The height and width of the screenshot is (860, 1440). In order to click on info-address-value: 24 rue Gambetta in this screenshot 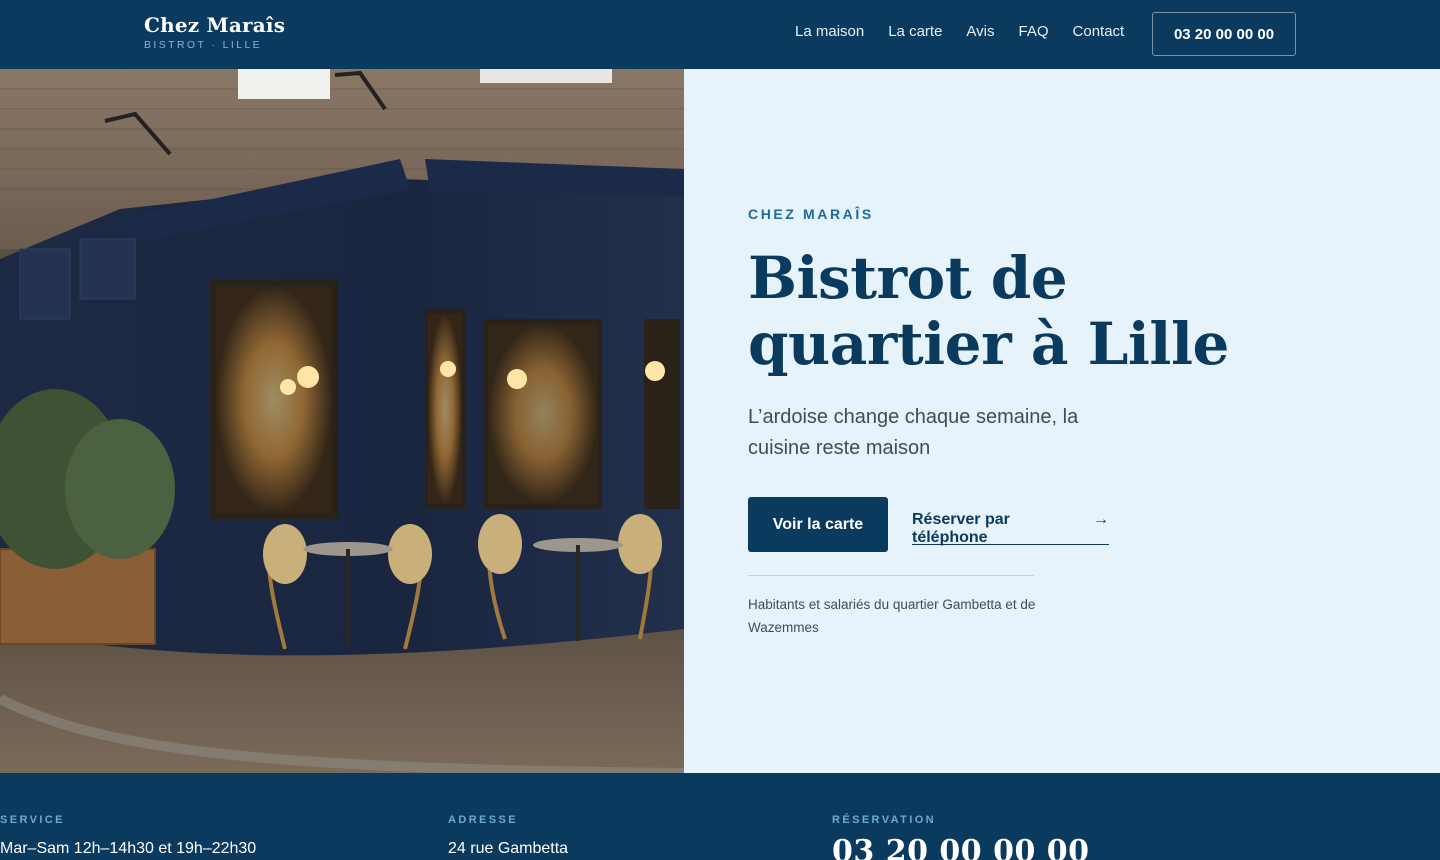, I will do `click(508, 848)`.